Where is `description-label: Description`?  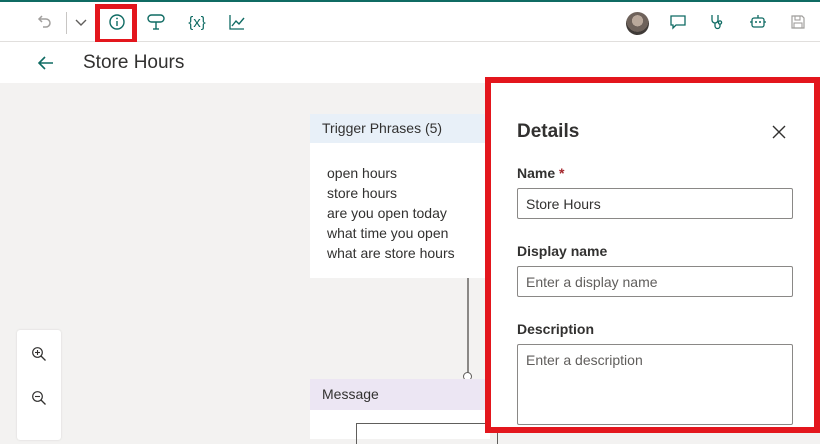 description-label: Description is located at coordinates (556, 329).